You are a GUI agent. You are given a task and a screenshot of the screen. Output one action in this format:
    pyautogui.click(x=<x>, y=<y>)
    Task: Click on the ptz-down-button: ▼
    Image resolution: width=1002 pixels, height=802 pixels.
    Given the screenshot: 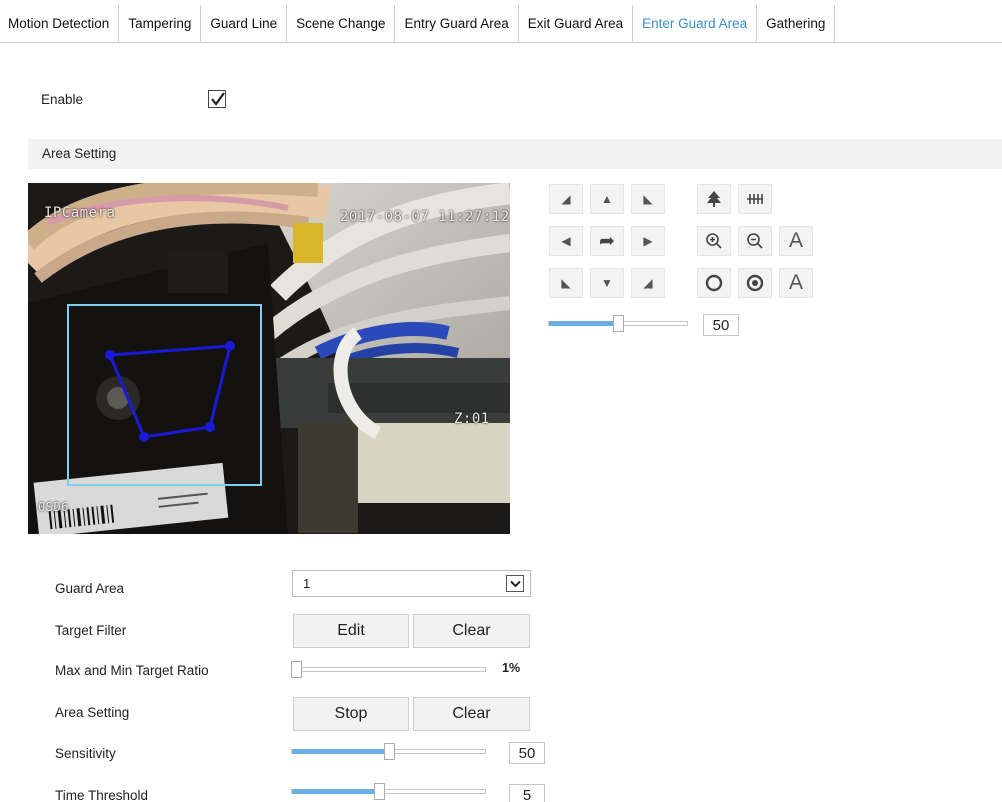 What is the action you would take?
    pyautogui.click(x=607, y=283)
    